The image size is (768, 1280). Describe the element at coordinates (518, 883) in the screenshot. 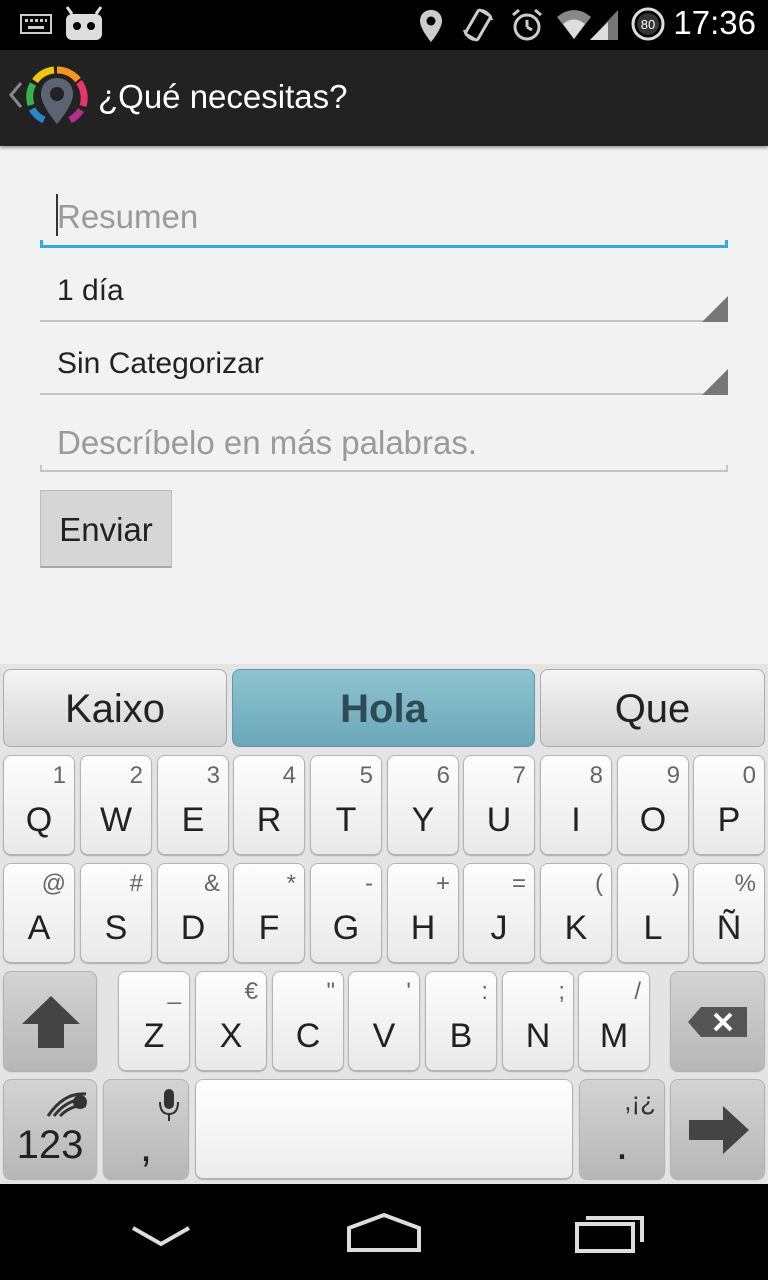

I see `key-alt-label: =` at that location.